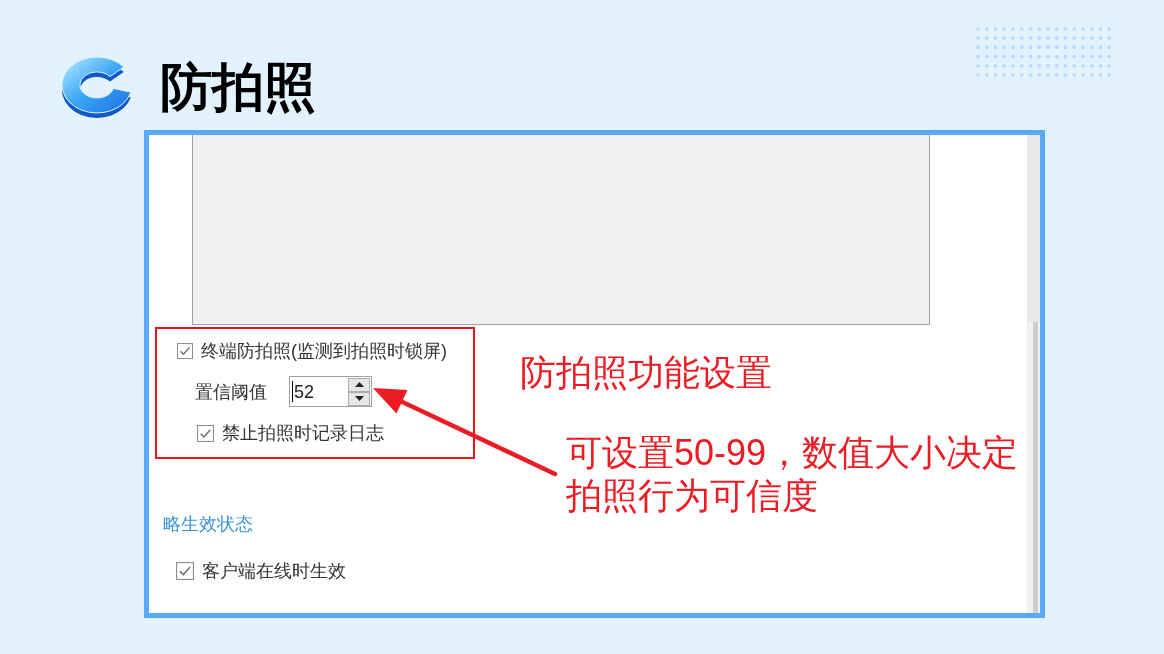  I want to click on annotation-text: 可设置50-99，数值大小决定拍照行为可信度, so click(793, 474).